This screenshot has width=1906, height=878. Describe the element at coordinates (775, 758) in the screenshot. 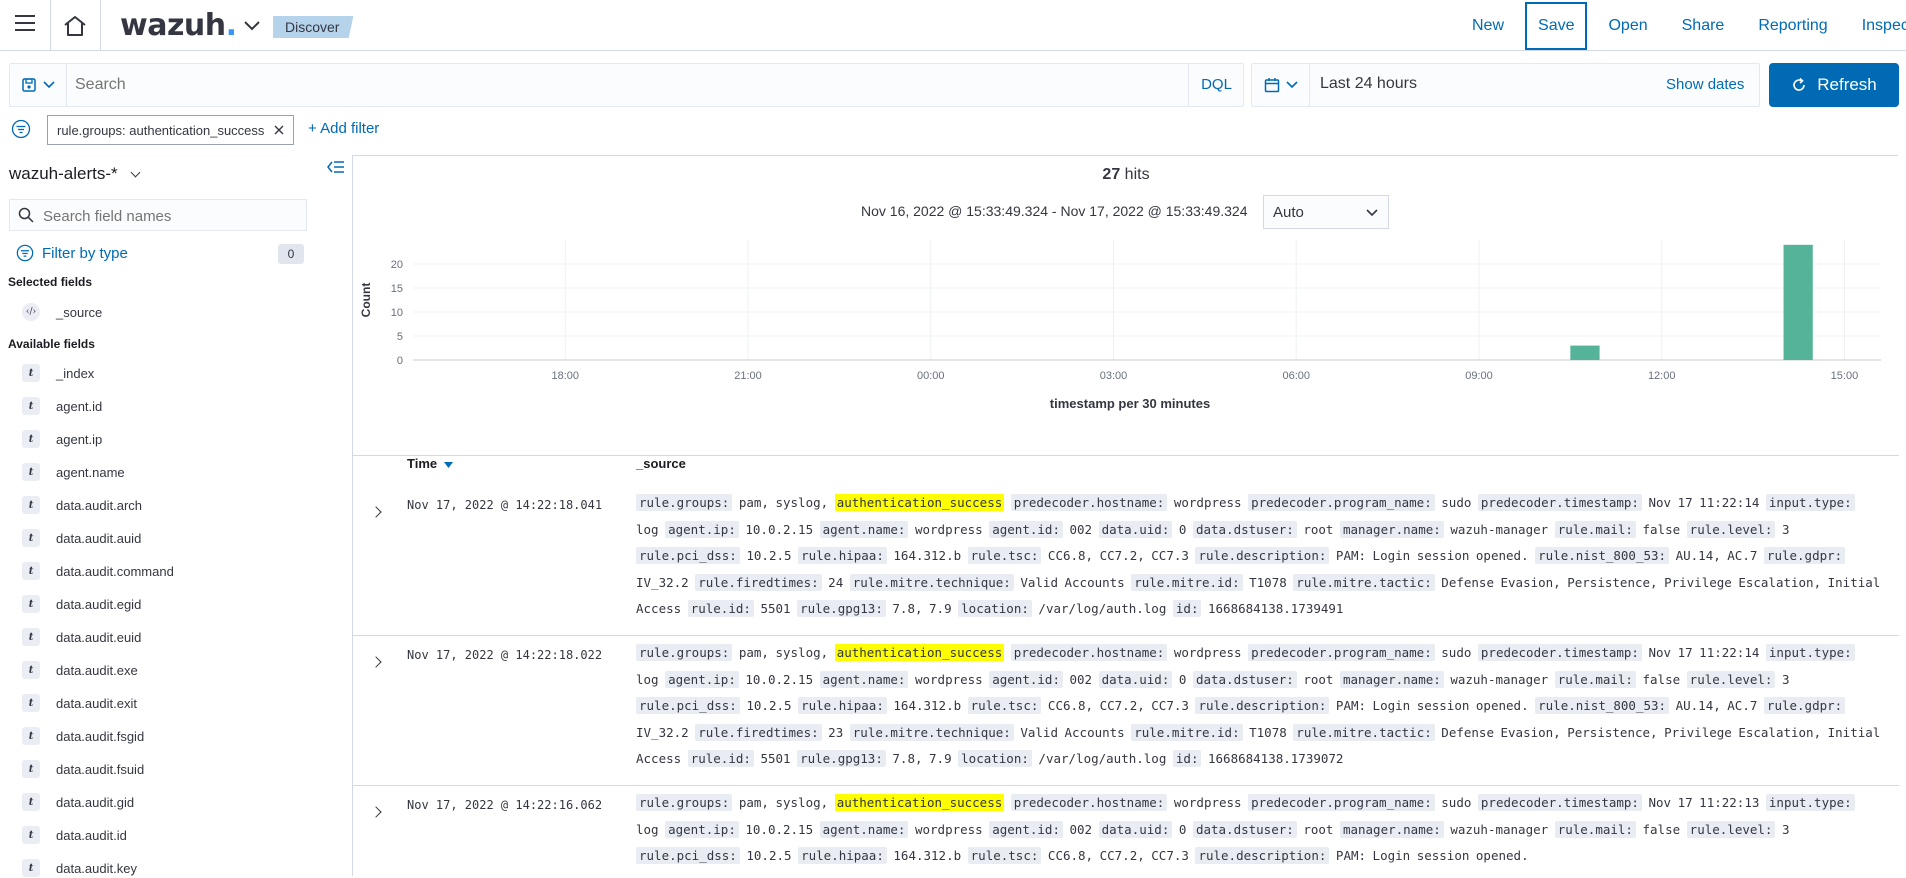

I see `source-field-value: 5501` at that location.